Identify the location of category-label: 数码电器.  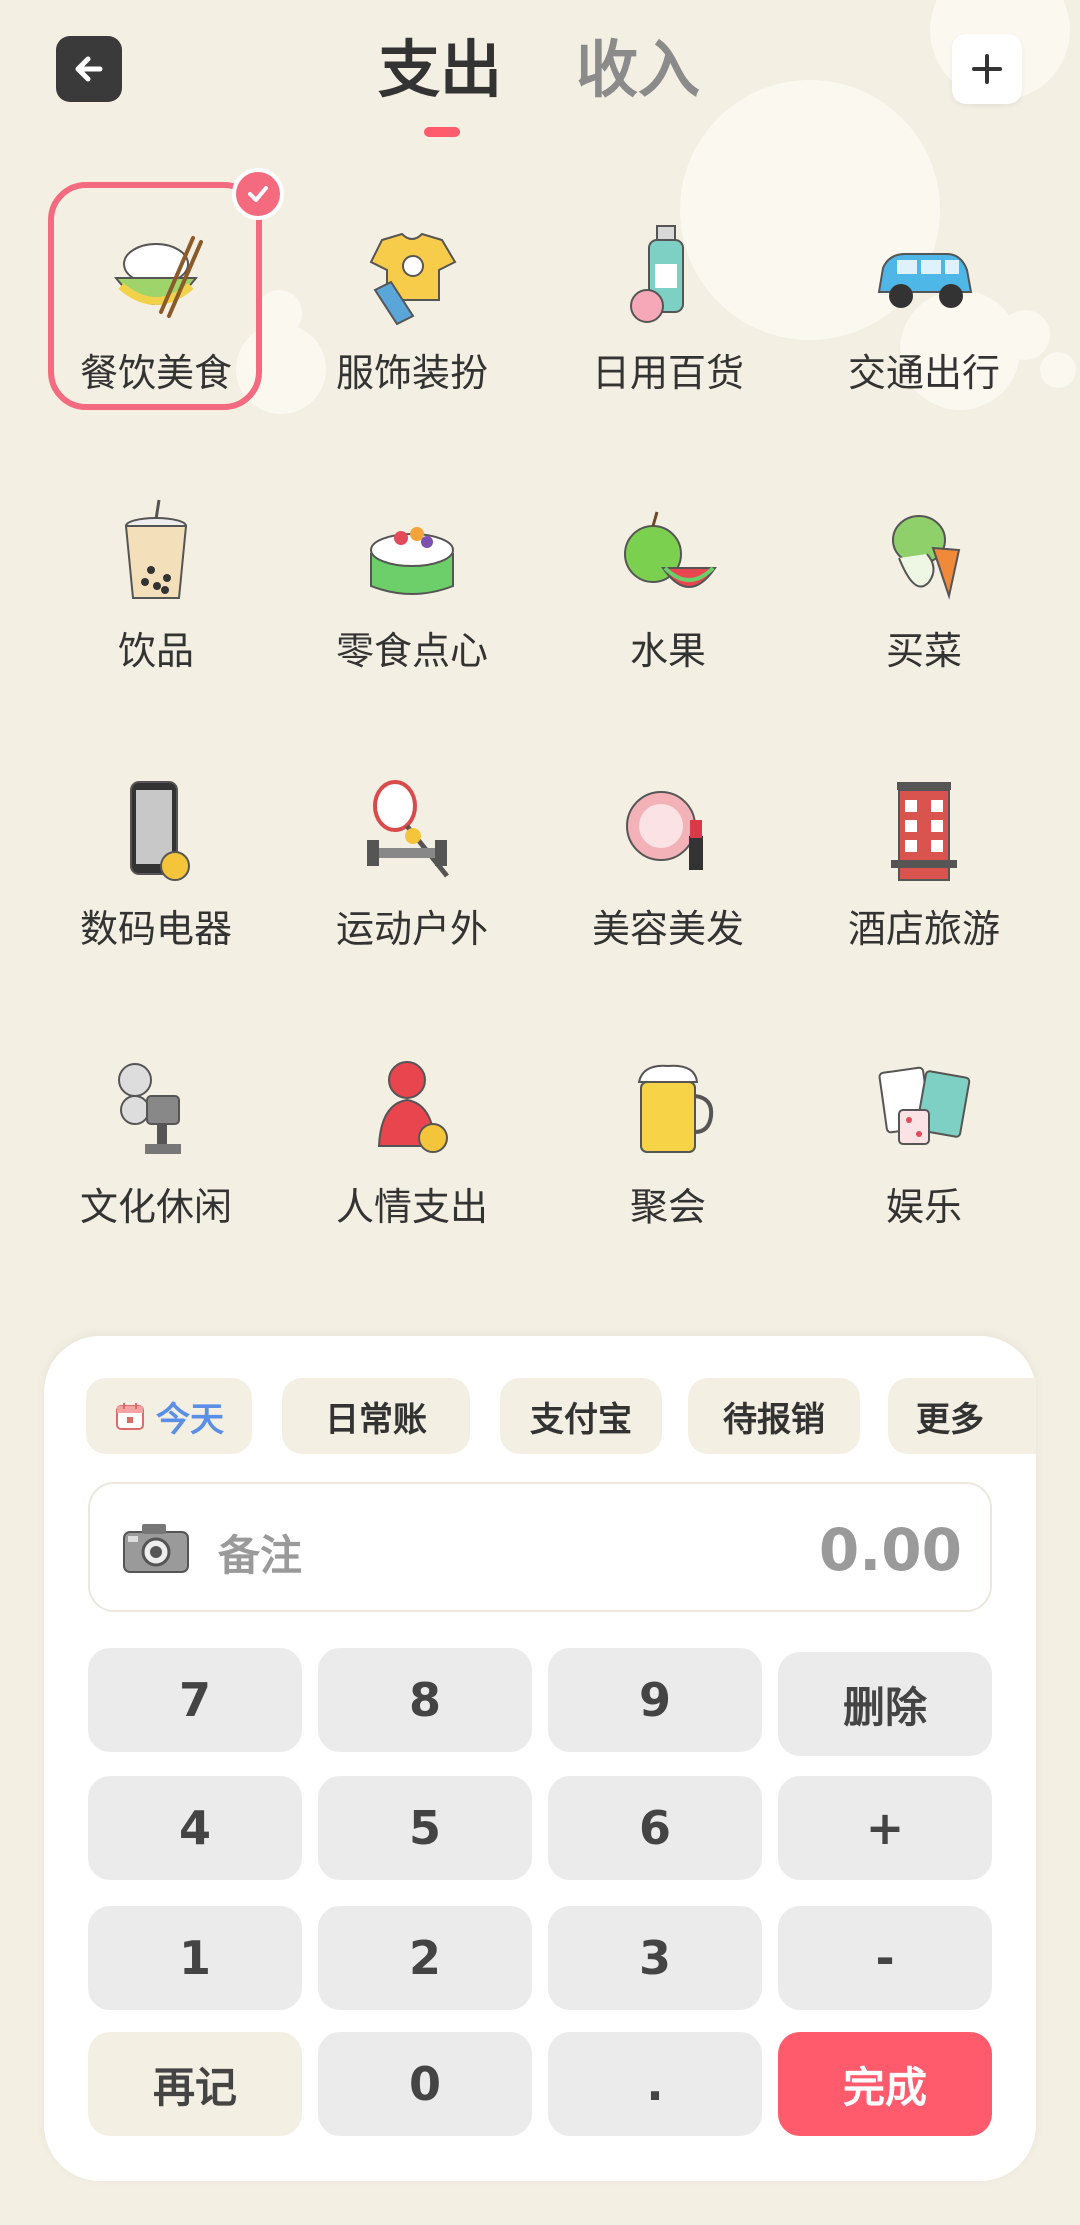
(155, 929).